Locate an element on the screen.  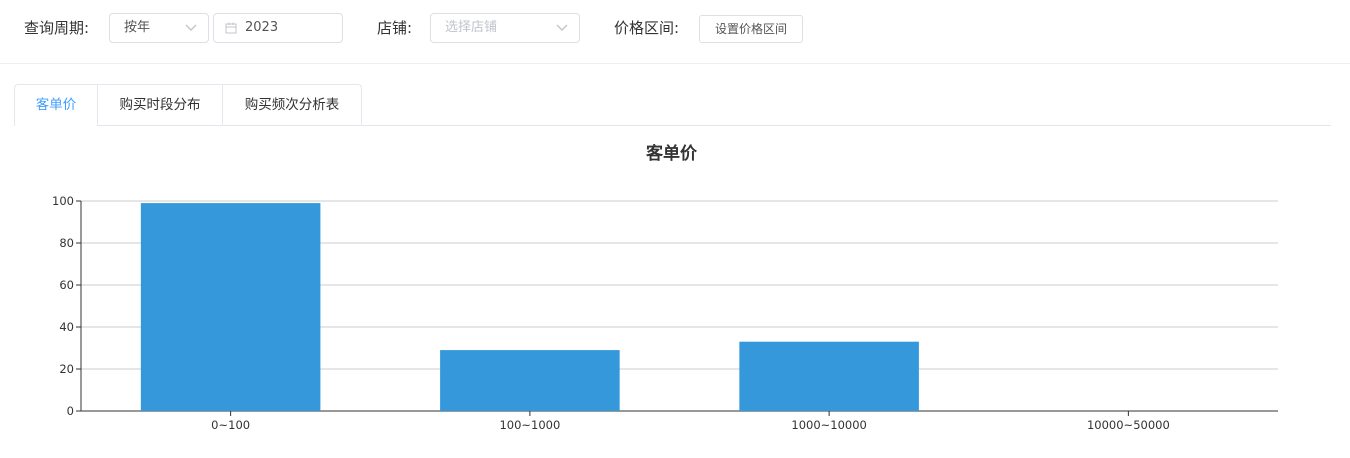
y-tick-label: 20 is located at coordinates (66, 369).